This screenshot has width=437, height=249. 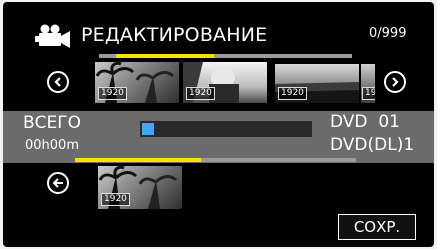 I want to click on chevron-right-circle-icon, so click(x=395, y=82).